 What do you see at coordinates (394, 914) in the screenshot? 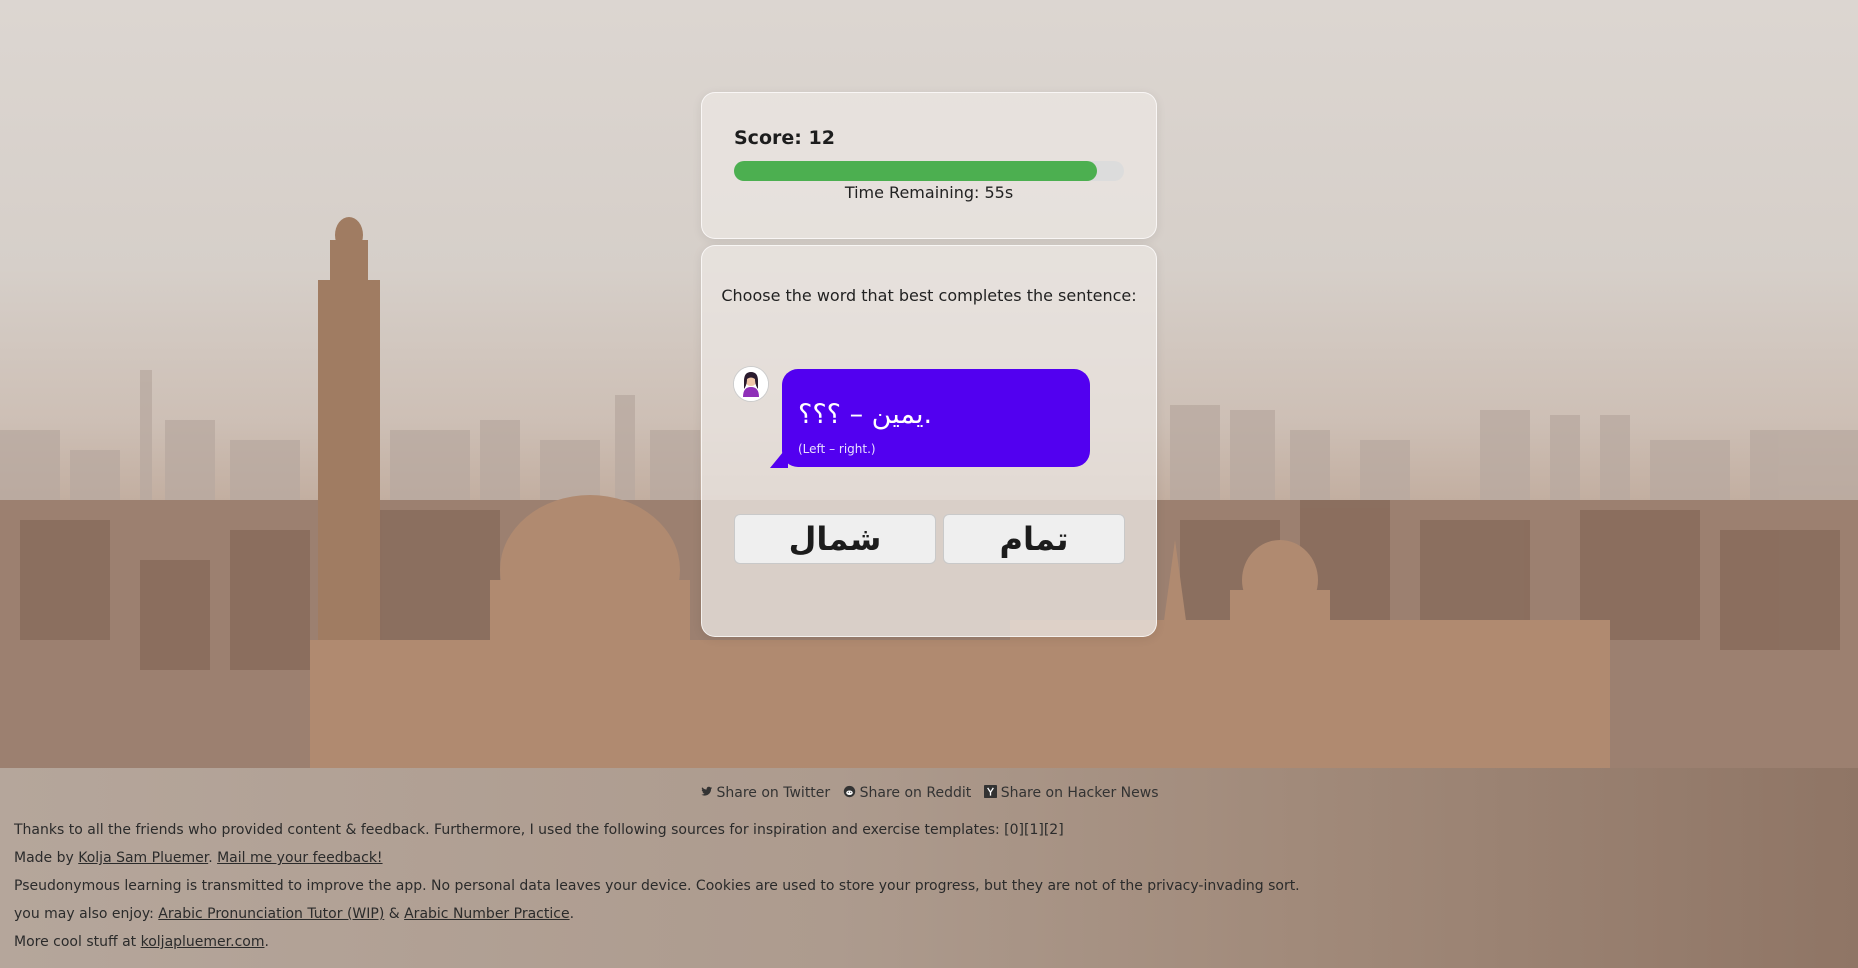
I see `enjoy-sep: &` at bounding box center [394, 914].